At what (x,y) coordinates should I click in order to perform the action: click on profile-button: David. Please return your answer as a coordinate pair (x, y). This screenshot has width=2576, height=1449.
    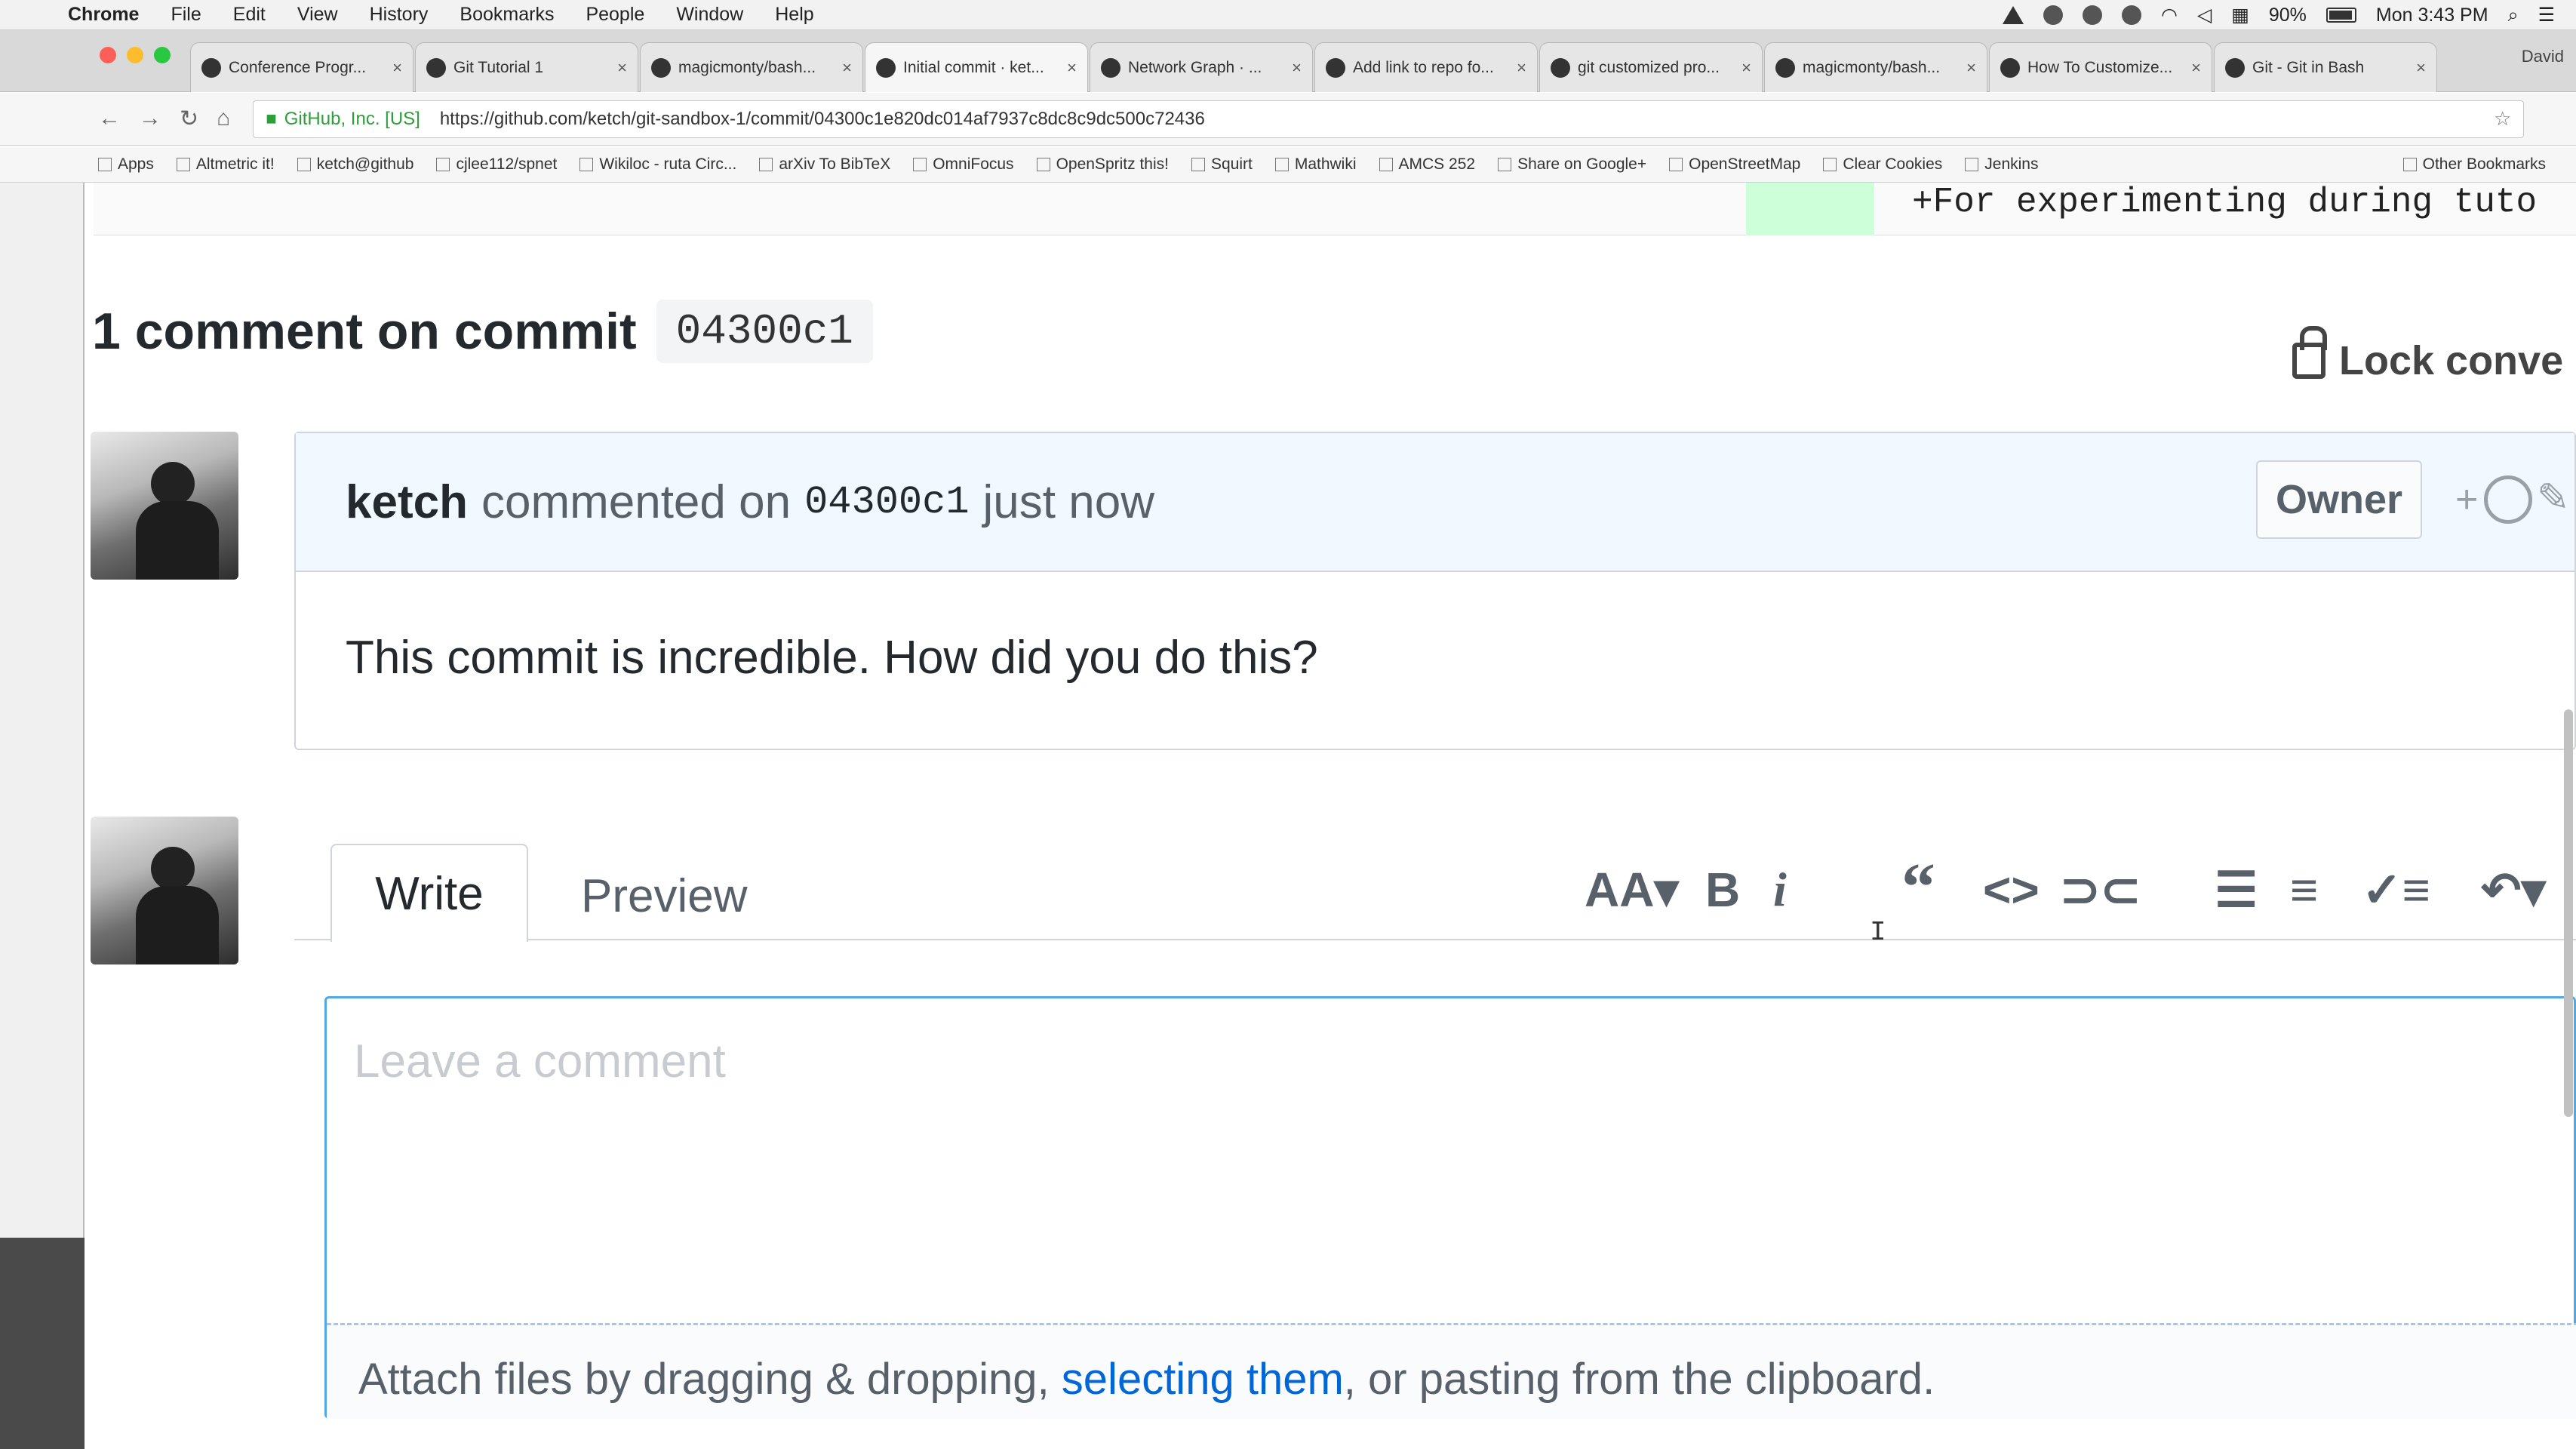
    Looking at the image, I should click on (2543, 56).